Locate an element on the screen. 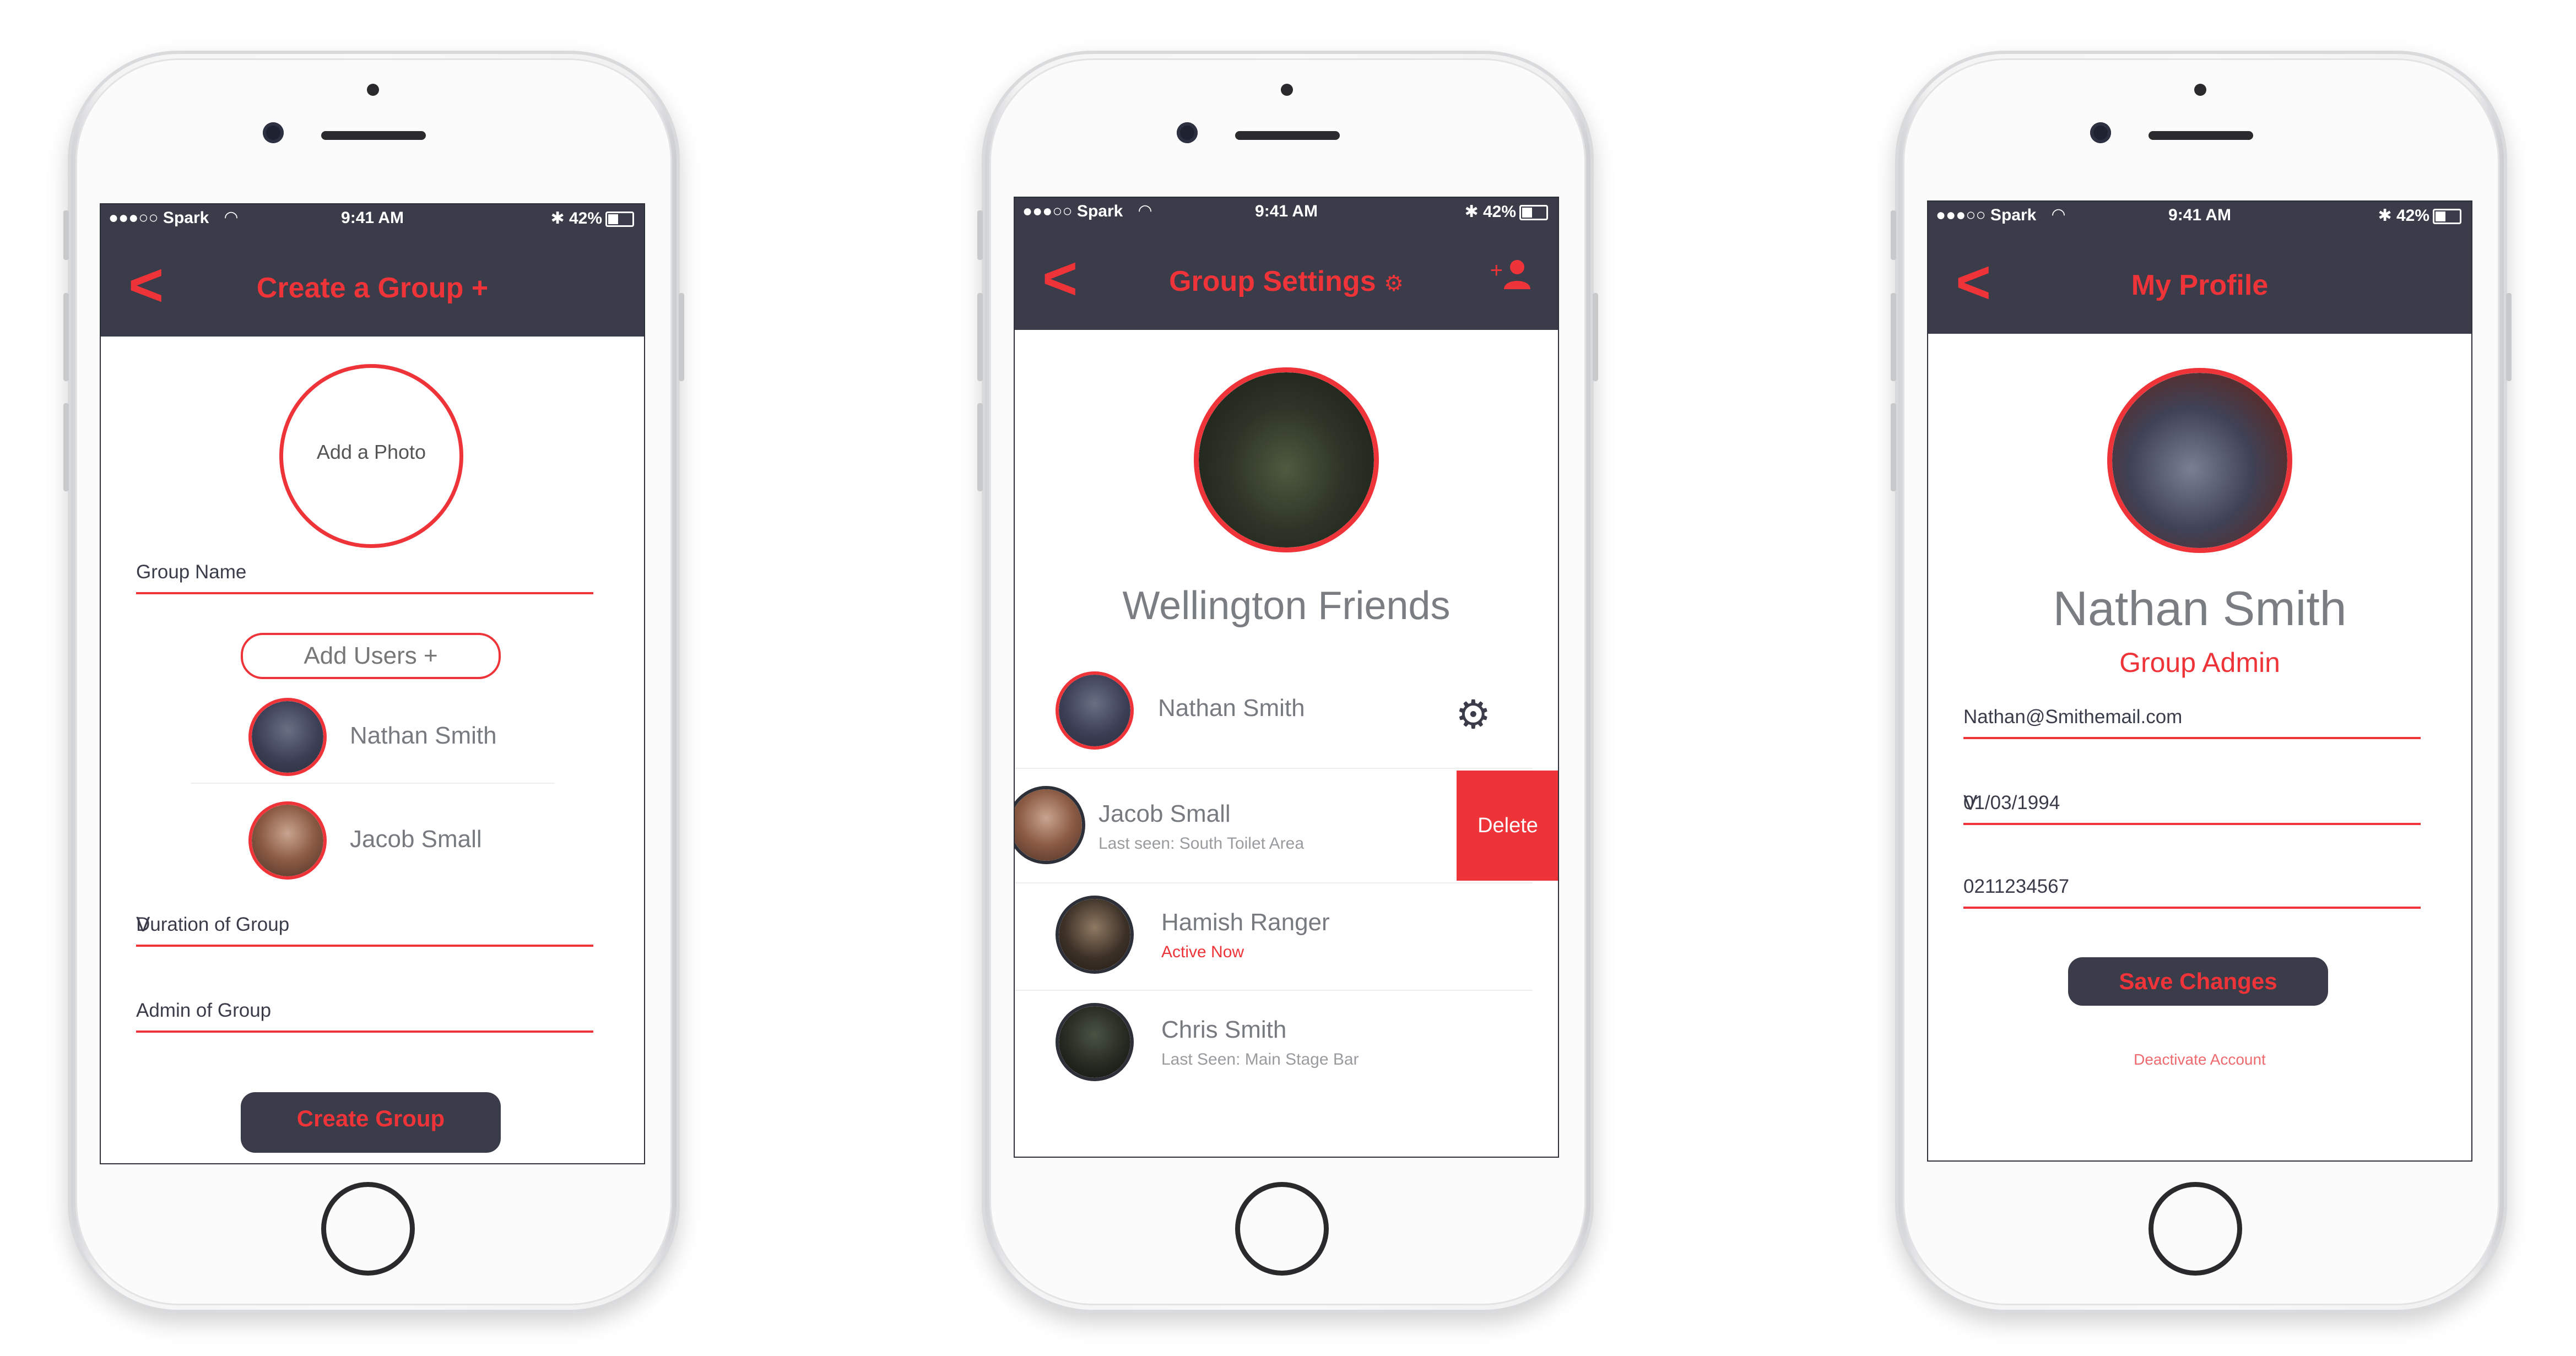 The image size is (2576, 1356). add-user-plus: + is located at coordinates (1496, 270).